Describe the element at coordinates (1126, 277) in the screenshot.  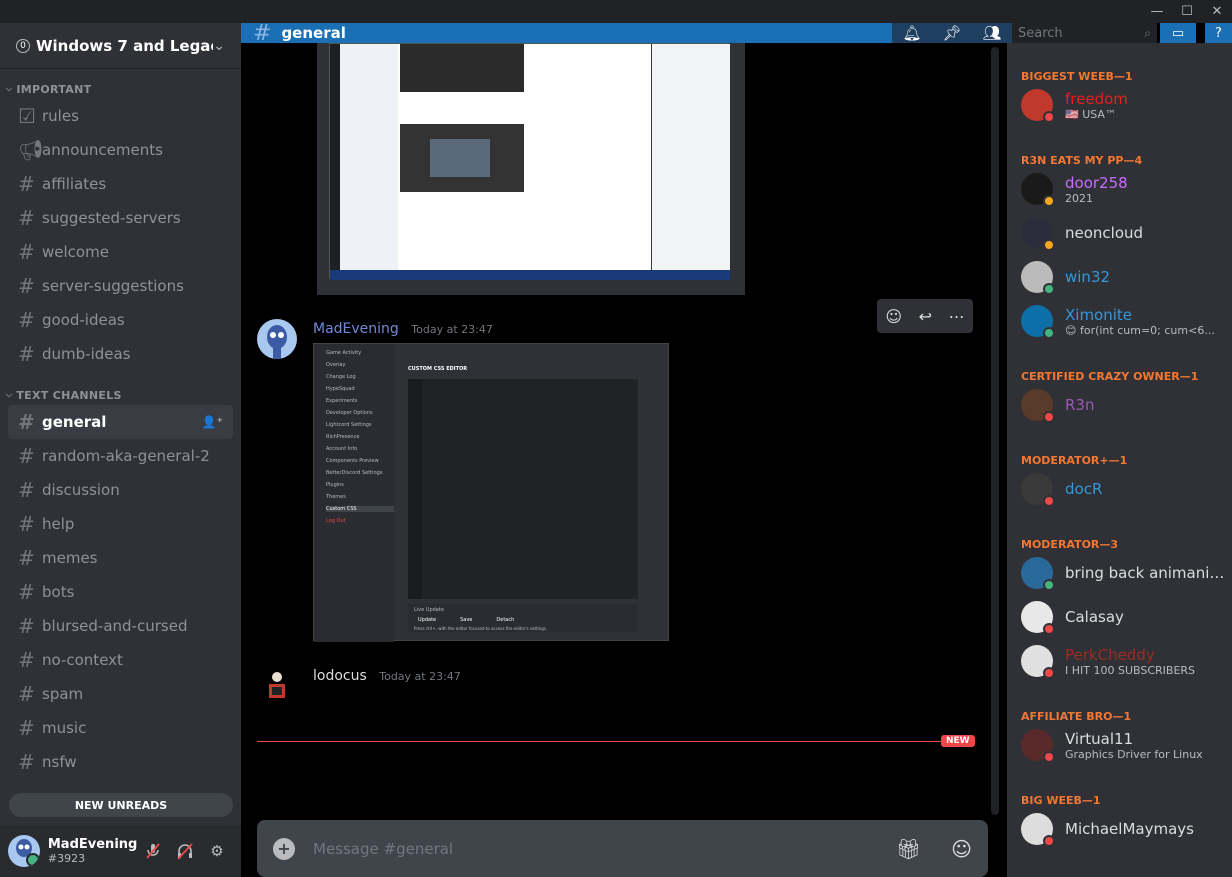
I see `member-item: win32` at that location.